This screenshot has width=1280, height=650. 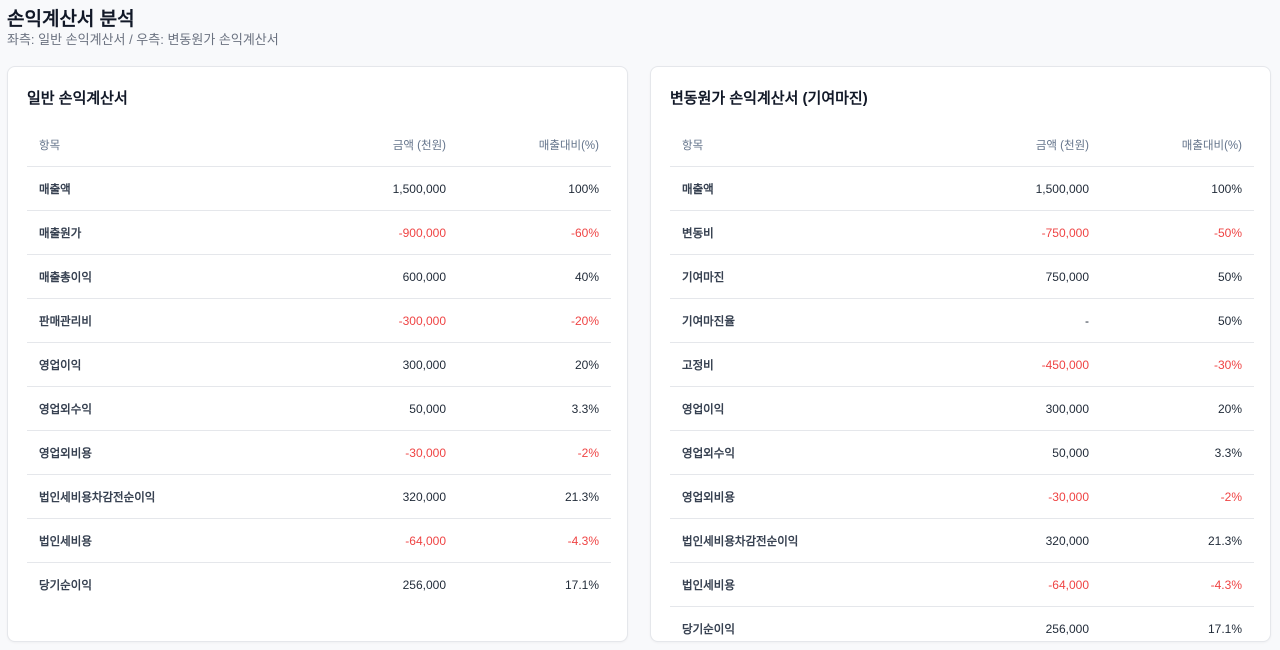 I want to click on cell-item: 고정비, so click(x=776, y=365).